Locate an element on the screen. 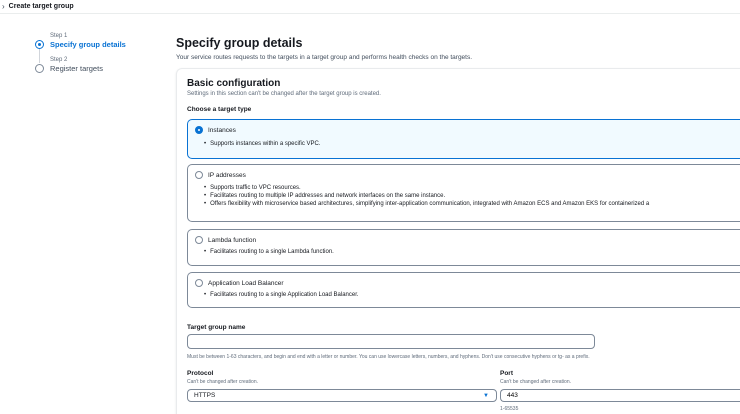 This screenshot has width=740, height=414. step-title: Specify group details is located at coordinates (102, 45).